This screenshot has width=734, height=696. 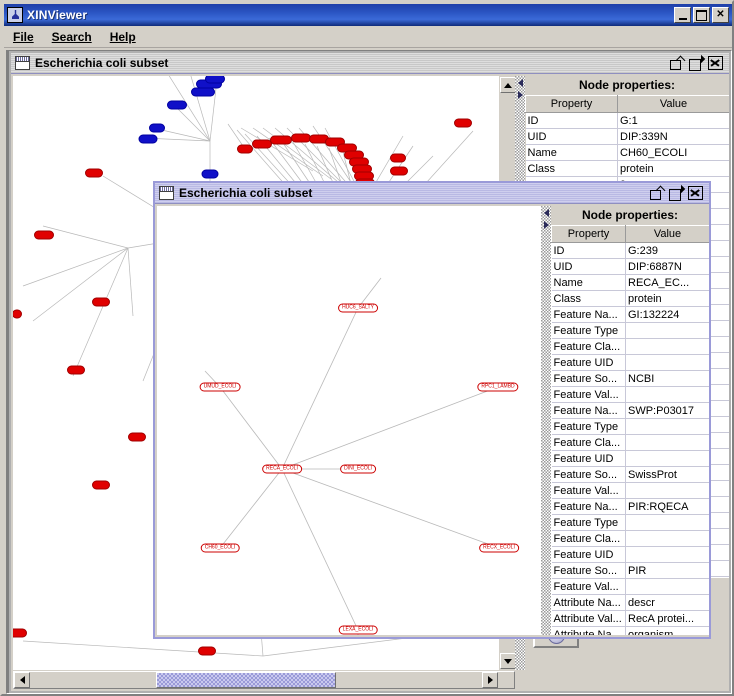 What do you see at coordinates (667, 378) in the screenshot?
I see `value-cell: NCBI` at bounding box center [667, 378].